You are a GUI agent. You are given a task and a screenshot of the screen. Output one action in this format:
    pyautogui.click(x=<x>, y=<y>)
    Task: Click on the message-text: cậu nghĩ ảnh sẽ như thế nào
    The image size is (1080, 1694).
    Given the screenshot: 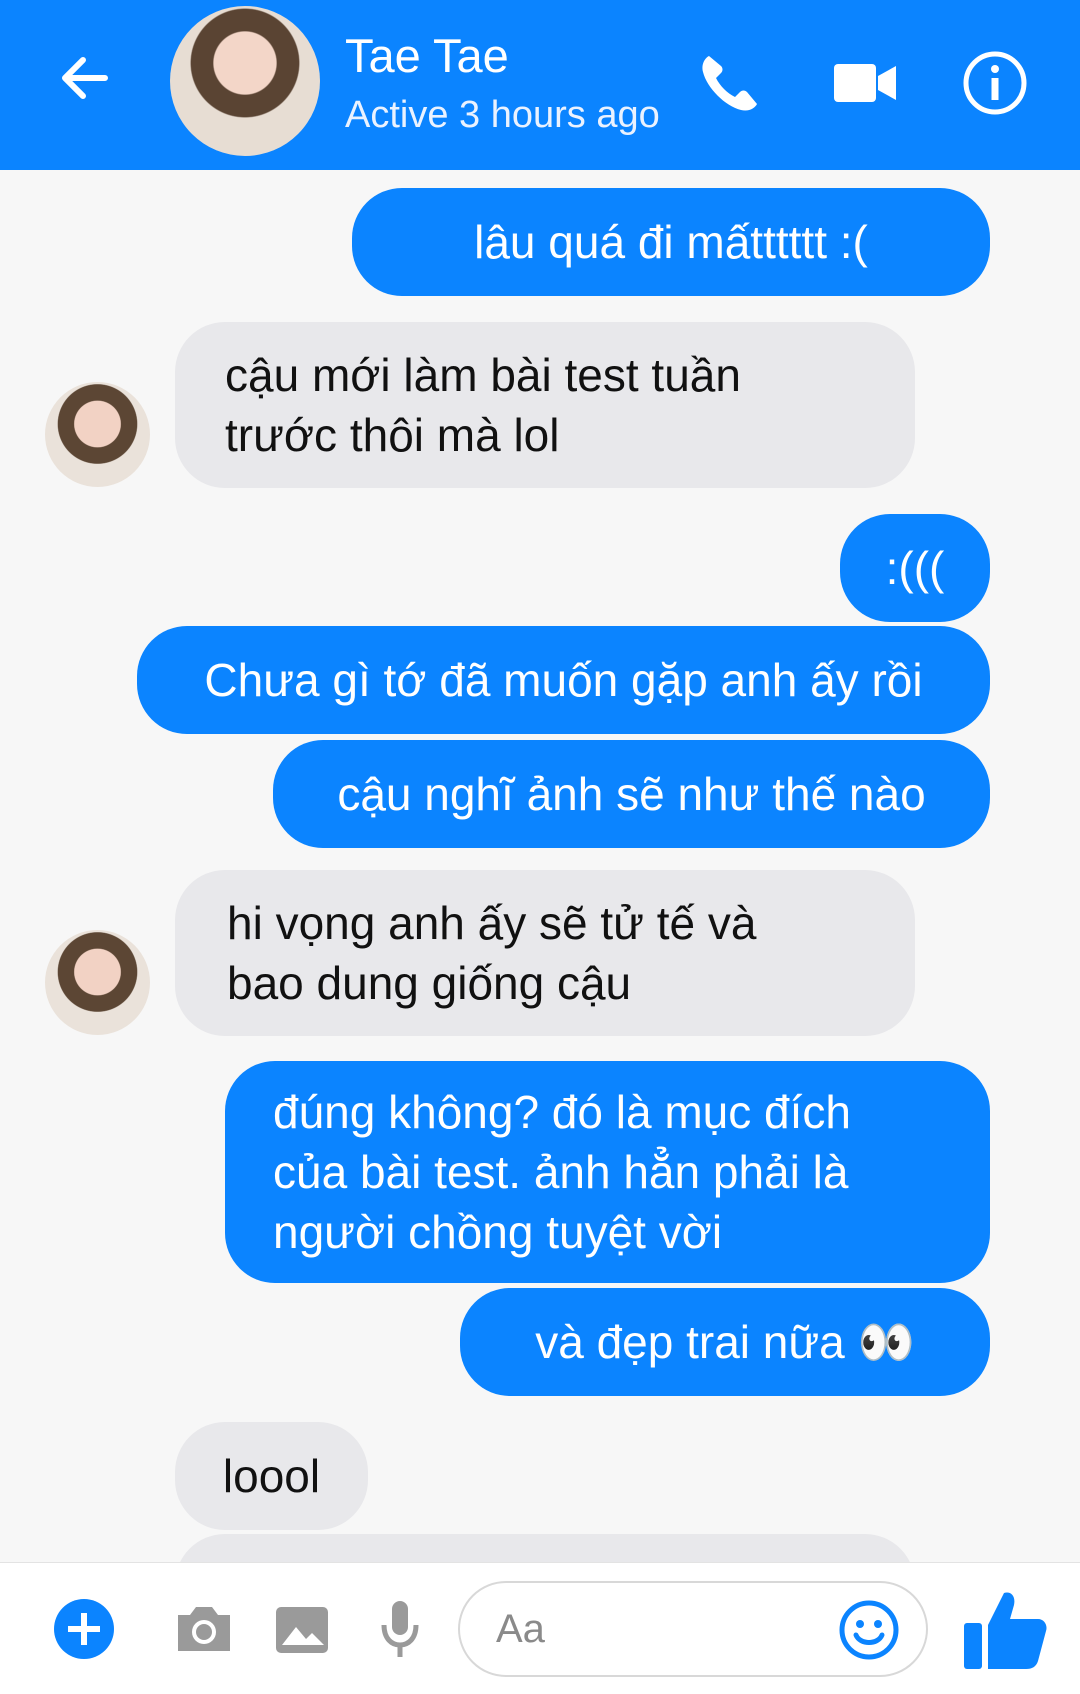 What is the action you would take?
    pyautogui.click(x=631, y=794)
    